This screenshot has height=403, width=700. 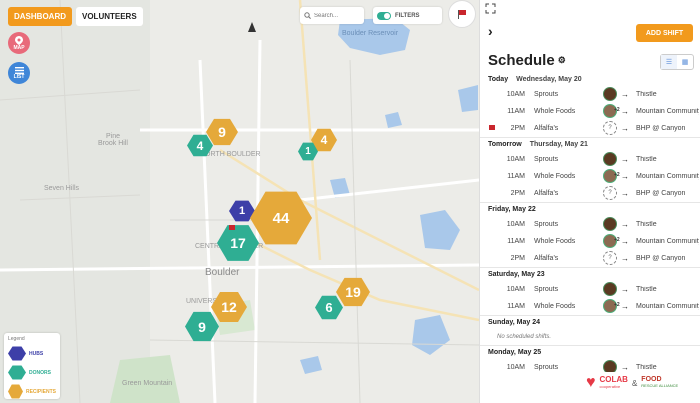 I want to click on list-view-icon: ☰, so click(x=669, y=62).